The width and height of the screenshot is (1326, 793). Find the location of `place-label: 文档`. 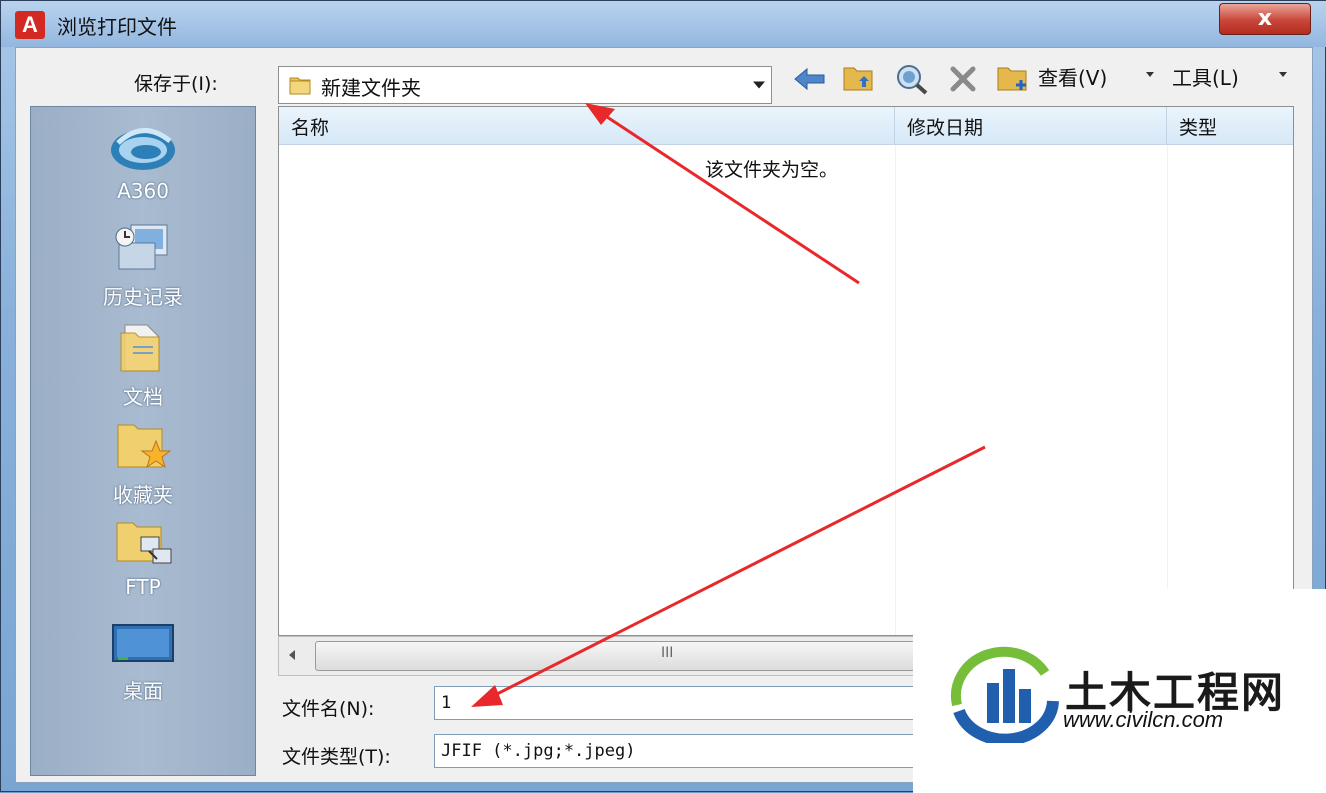

place-label: 文档 is located at coordinates (143, 397).